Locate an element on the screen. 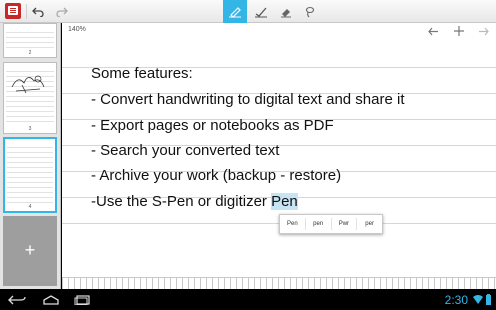 The width and height of the screenshot is (496, 310). battery-icon is located at coordinates (488, 299).